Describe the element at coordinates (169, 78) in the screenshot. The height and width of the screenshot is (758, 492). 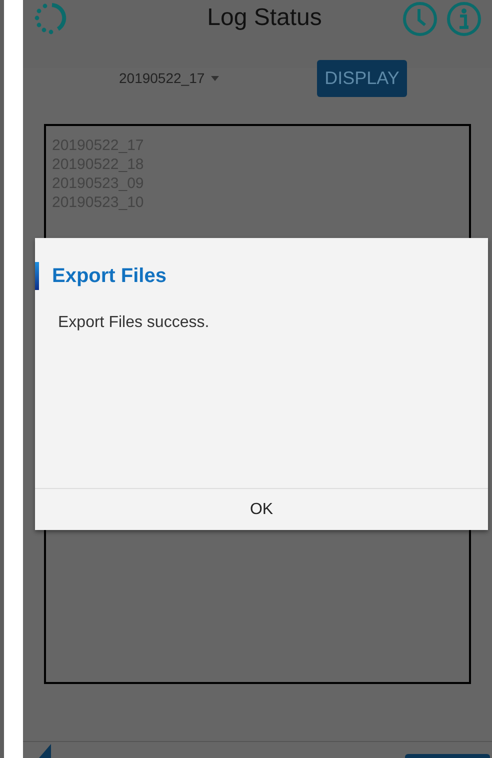
I see `date-dropdown: 20190522_17` at that location.